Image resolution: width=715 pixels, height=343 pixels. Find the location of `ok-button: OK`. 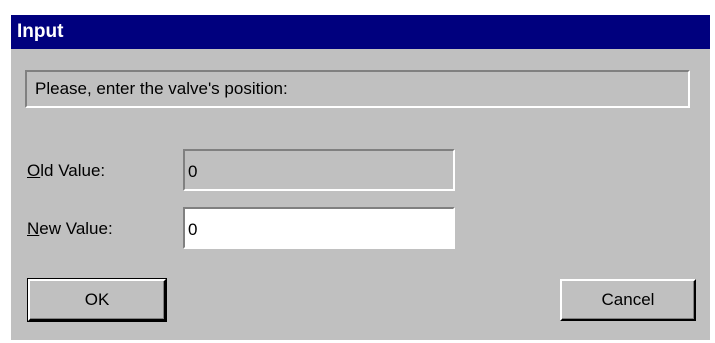

ok-button: OK is located at coordinates (97, 300).